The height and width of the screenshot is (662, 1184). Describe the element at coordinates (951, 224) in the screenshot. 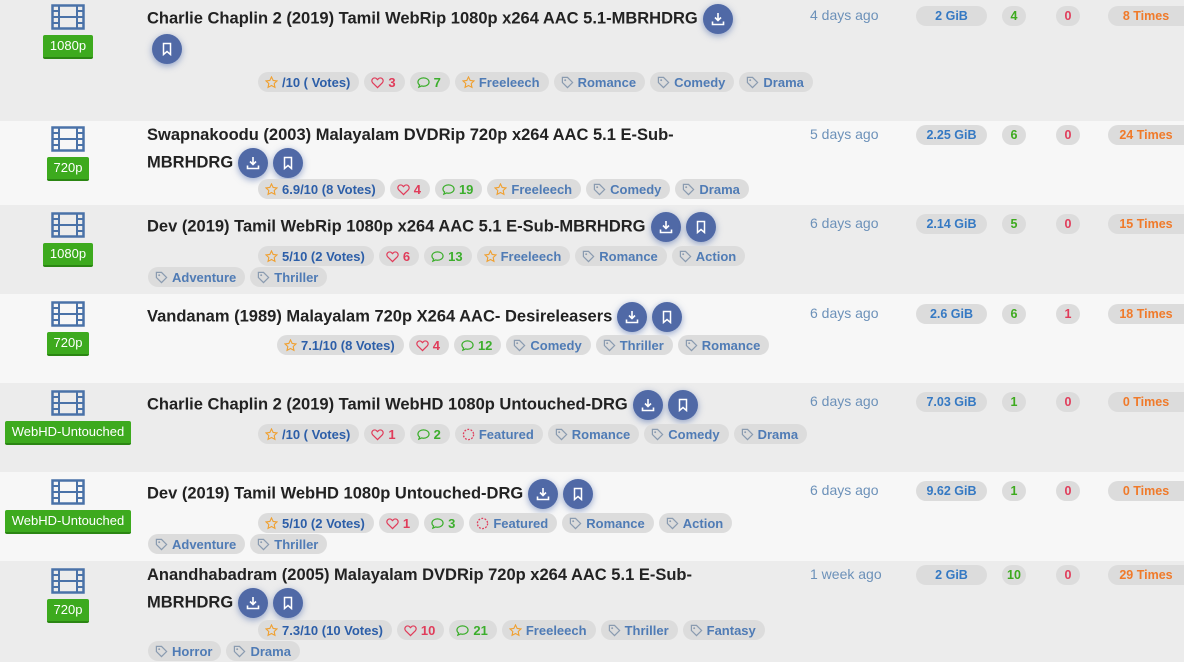

I see `size-badge: 2.14 GiB` at that location.